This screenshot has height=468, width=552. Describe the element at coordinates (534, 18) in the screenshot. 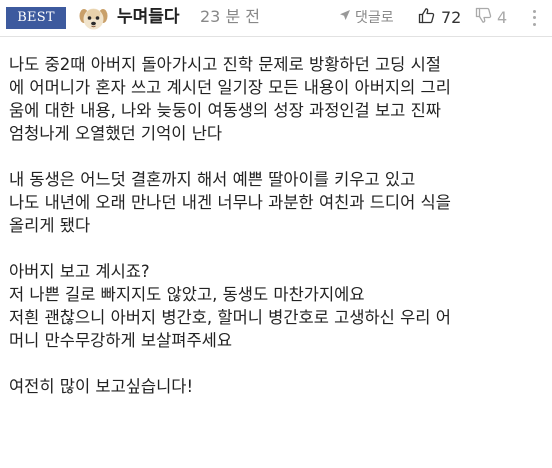

I see `more-options-button` at that location.